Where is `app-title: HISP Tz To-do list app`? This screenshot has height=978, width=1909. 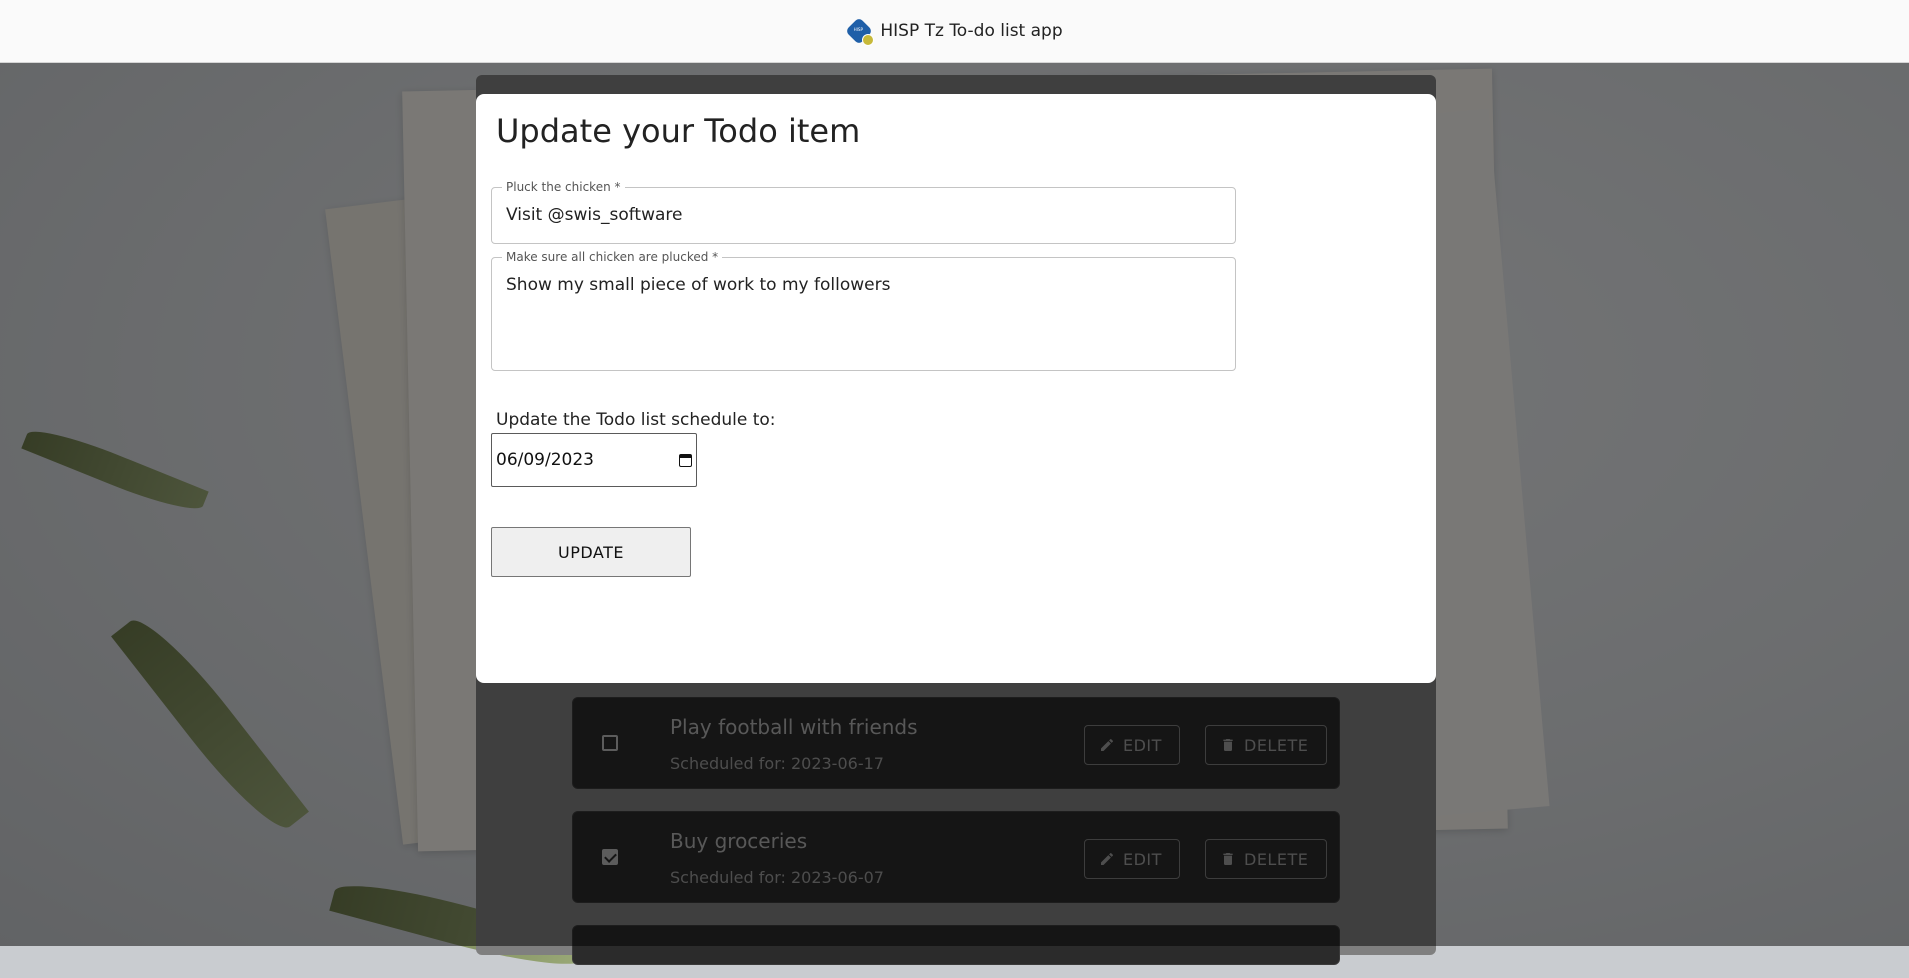
app-title: HISP Tz To-do list app is located at coordinates (971, 31).